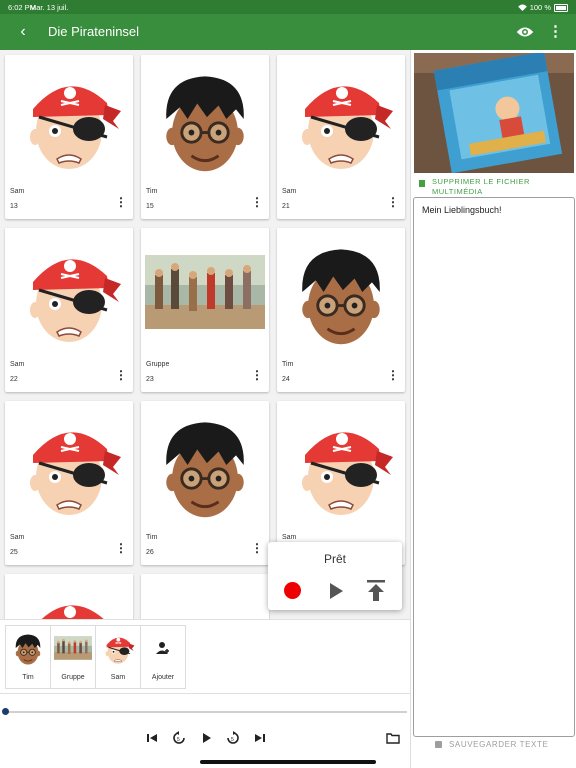  I want to click on replay-5-icon: 5, so click(179, 738).